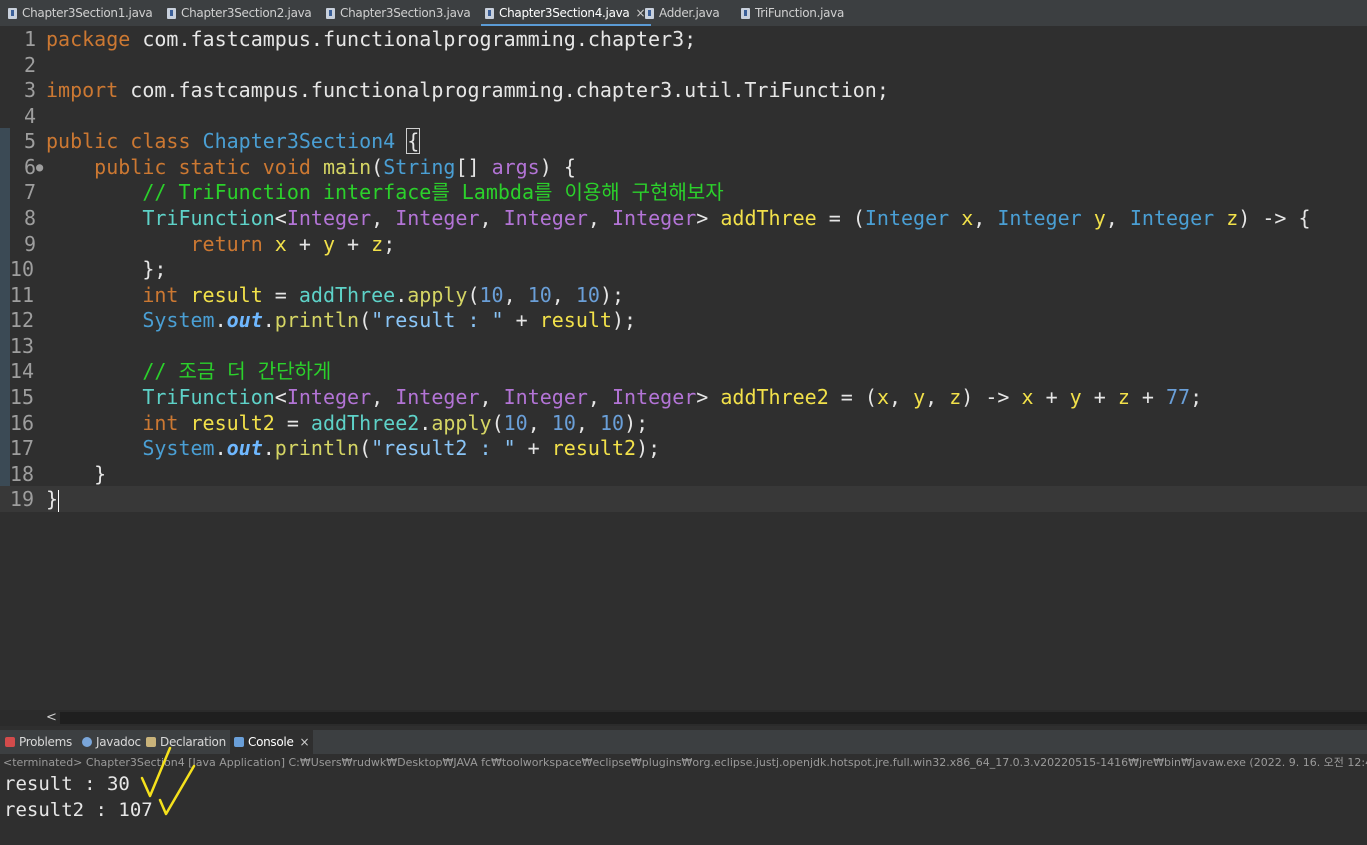 The height and width of the screenshot is (845, 1367). Describe the element at coordinates (21, 397) in the screenshot. I see `line-number: 15` at that location.